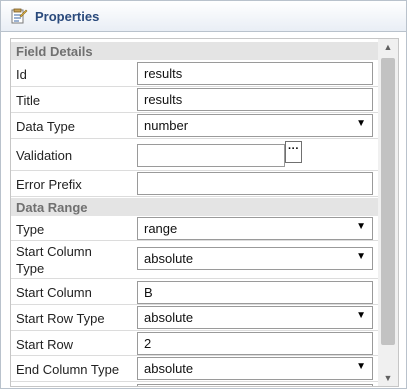 This screenshot has height=389, width=407. What do you see at coordinates (21, 74) in the screenshot?
I see `id-label: Id` at bounding box center [21, 74].